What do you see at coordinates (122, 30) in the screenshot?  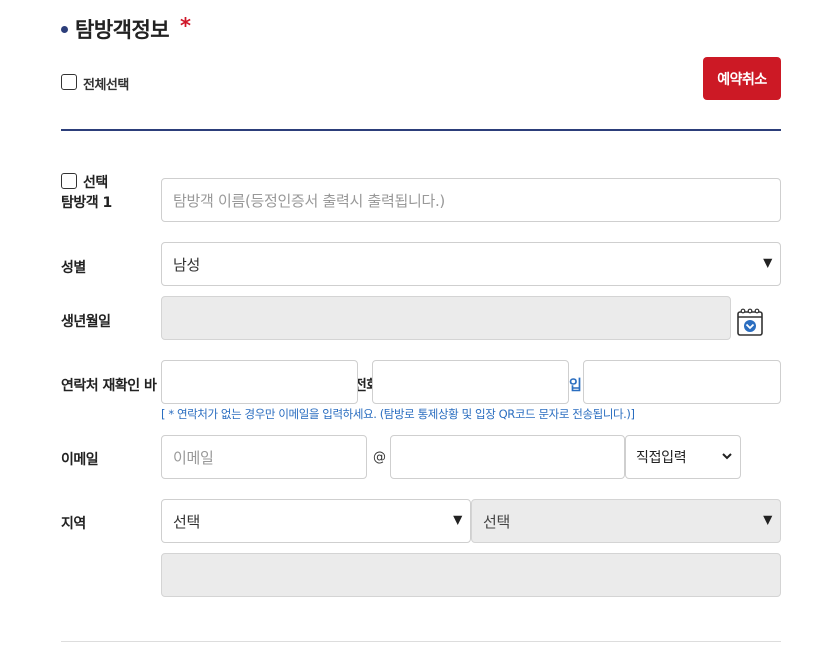 I see `section-title: 탐방객정보` at bounding box center [122, 30].